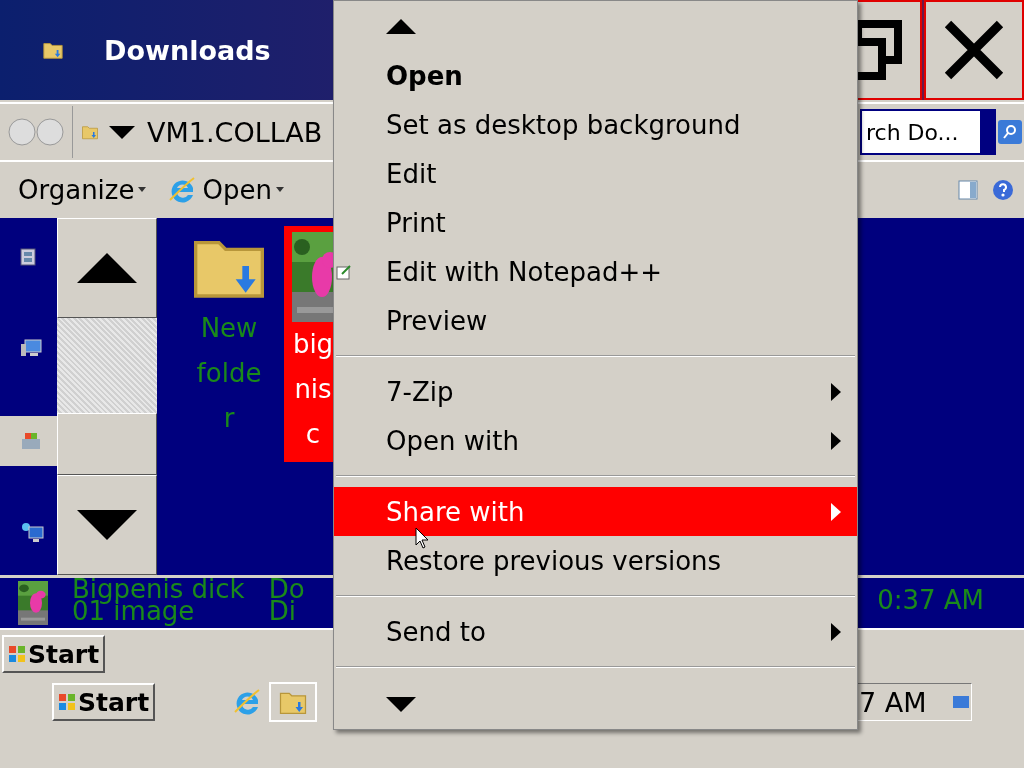 The height and width of the screenshot is (768, 1024). Describe the element at coordinates (961, 702) in the screenshot. I see `monitor-icon` at that location.